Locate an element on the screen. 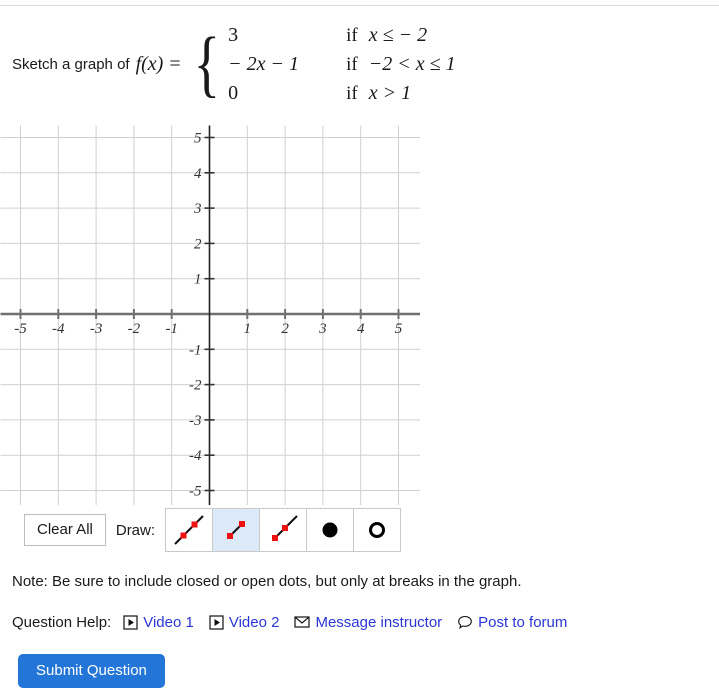 The height and width of the screenshot is (698, 719). segment-icon is located at coordinates (236, 530).